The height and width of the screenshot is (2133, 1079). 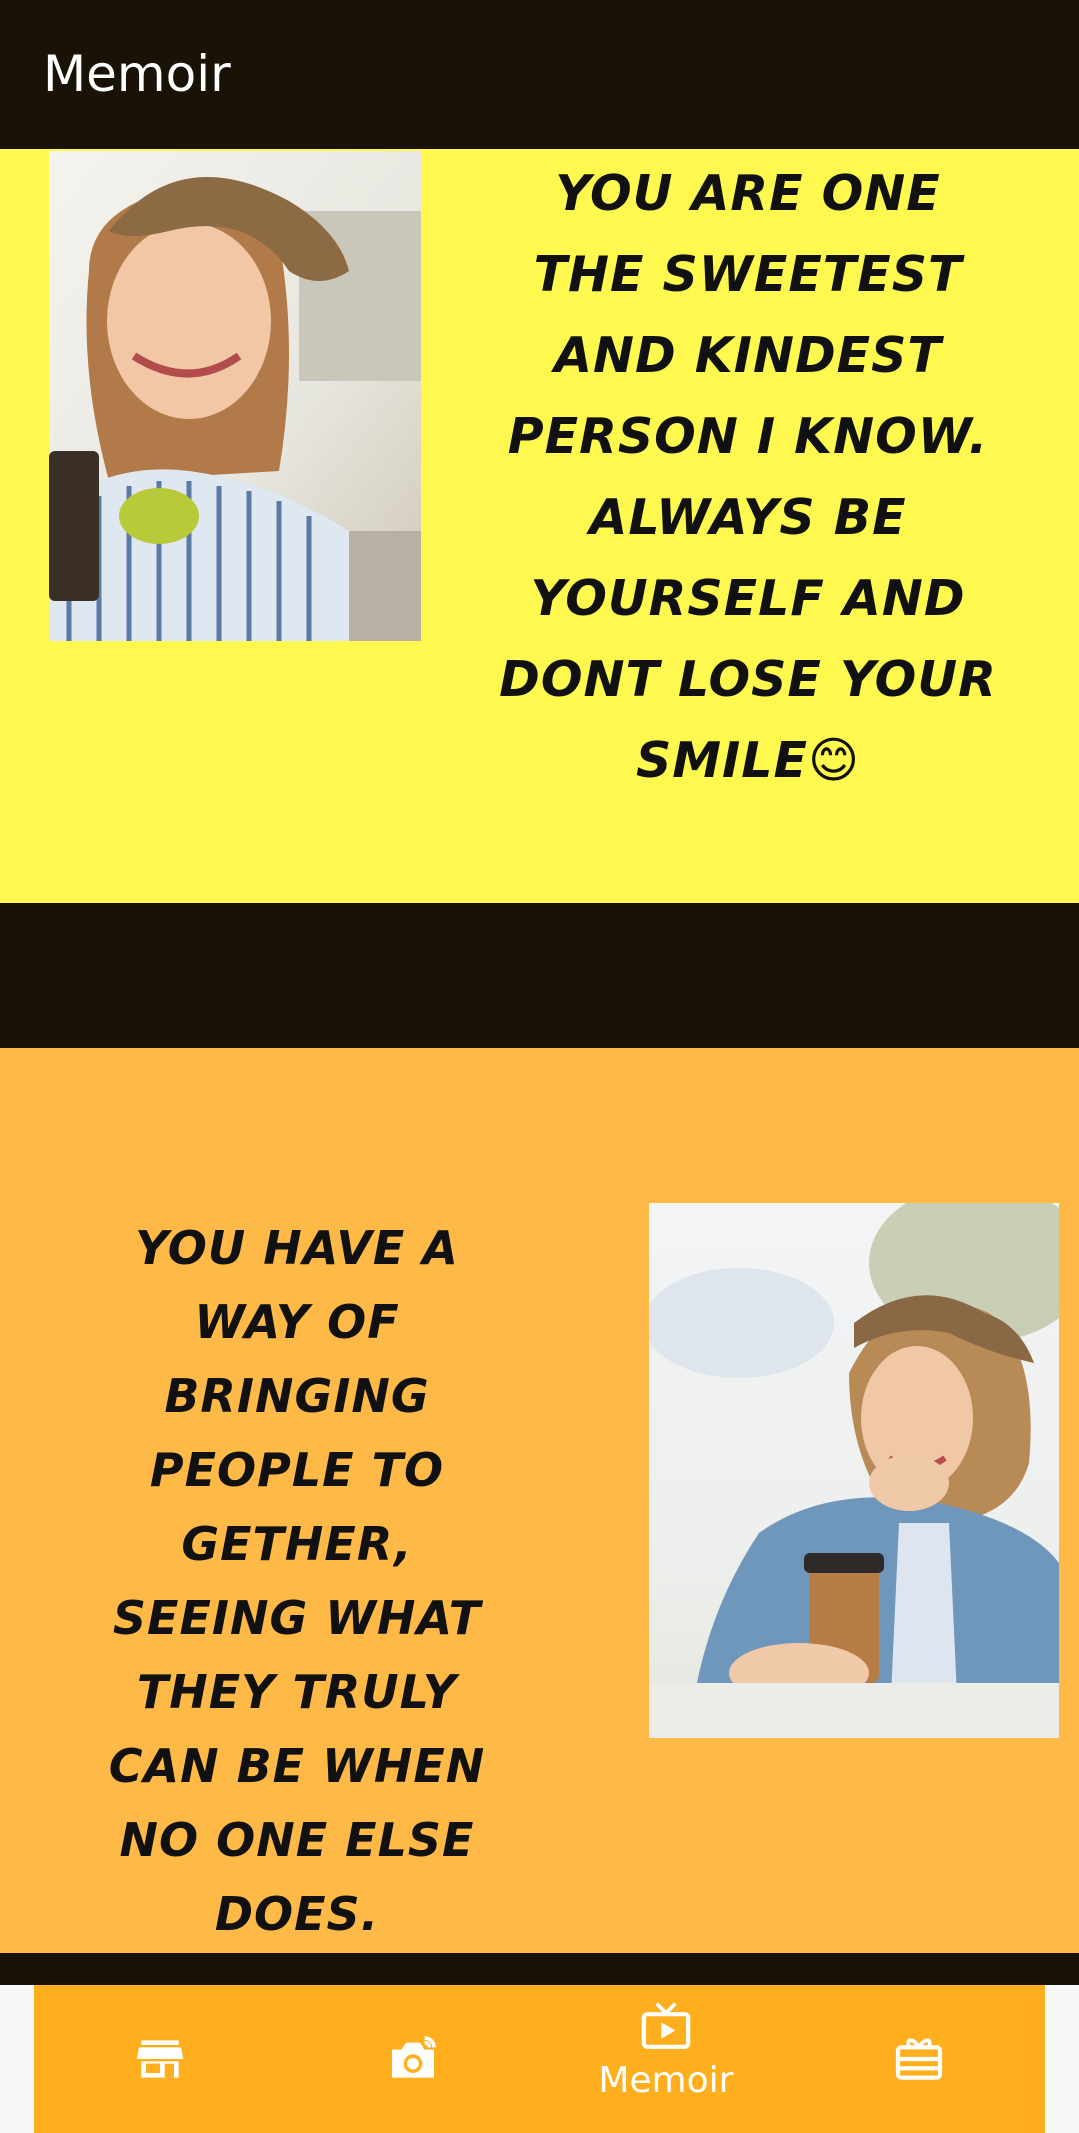 I want to click on girl-with-hat-smiling-photo, so click(x=235, y=396).